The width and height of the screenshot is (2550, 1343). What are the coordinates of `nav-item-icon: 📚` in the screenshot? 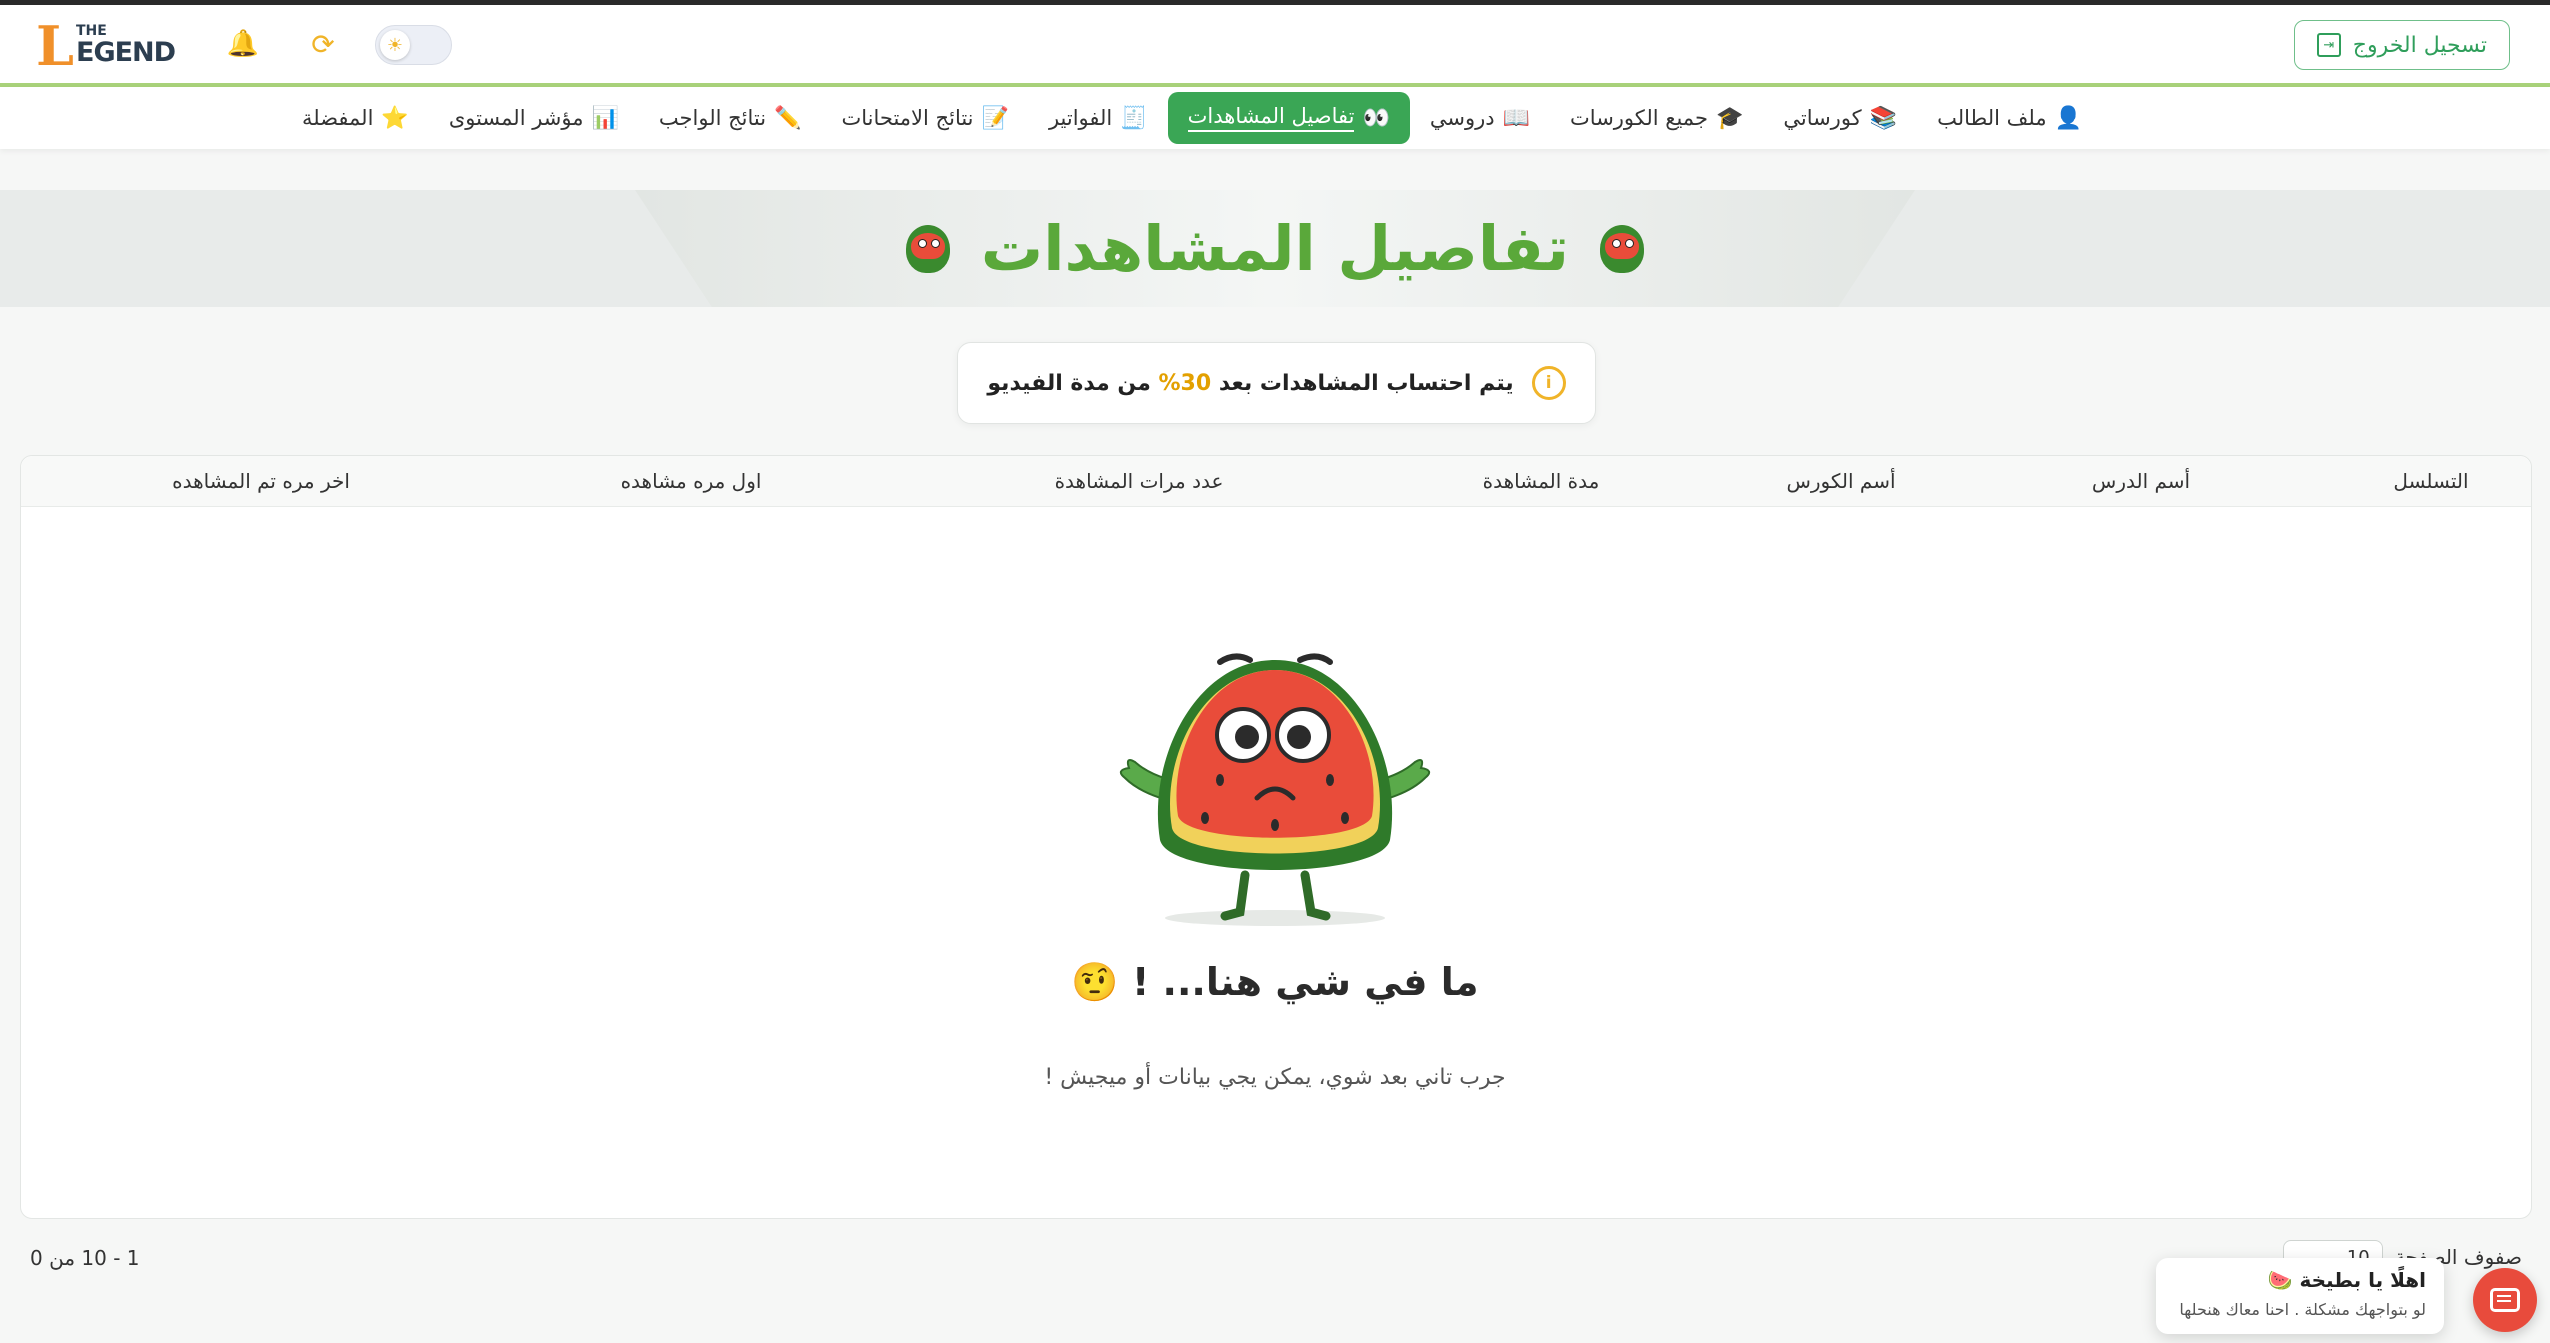 It's located at (1883, 118).